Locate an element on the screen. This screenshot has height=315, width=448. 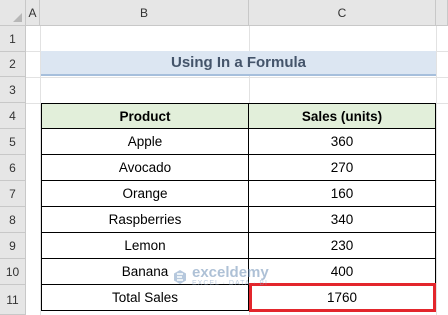
column-header-c: C is located at coordinates (342, 13).